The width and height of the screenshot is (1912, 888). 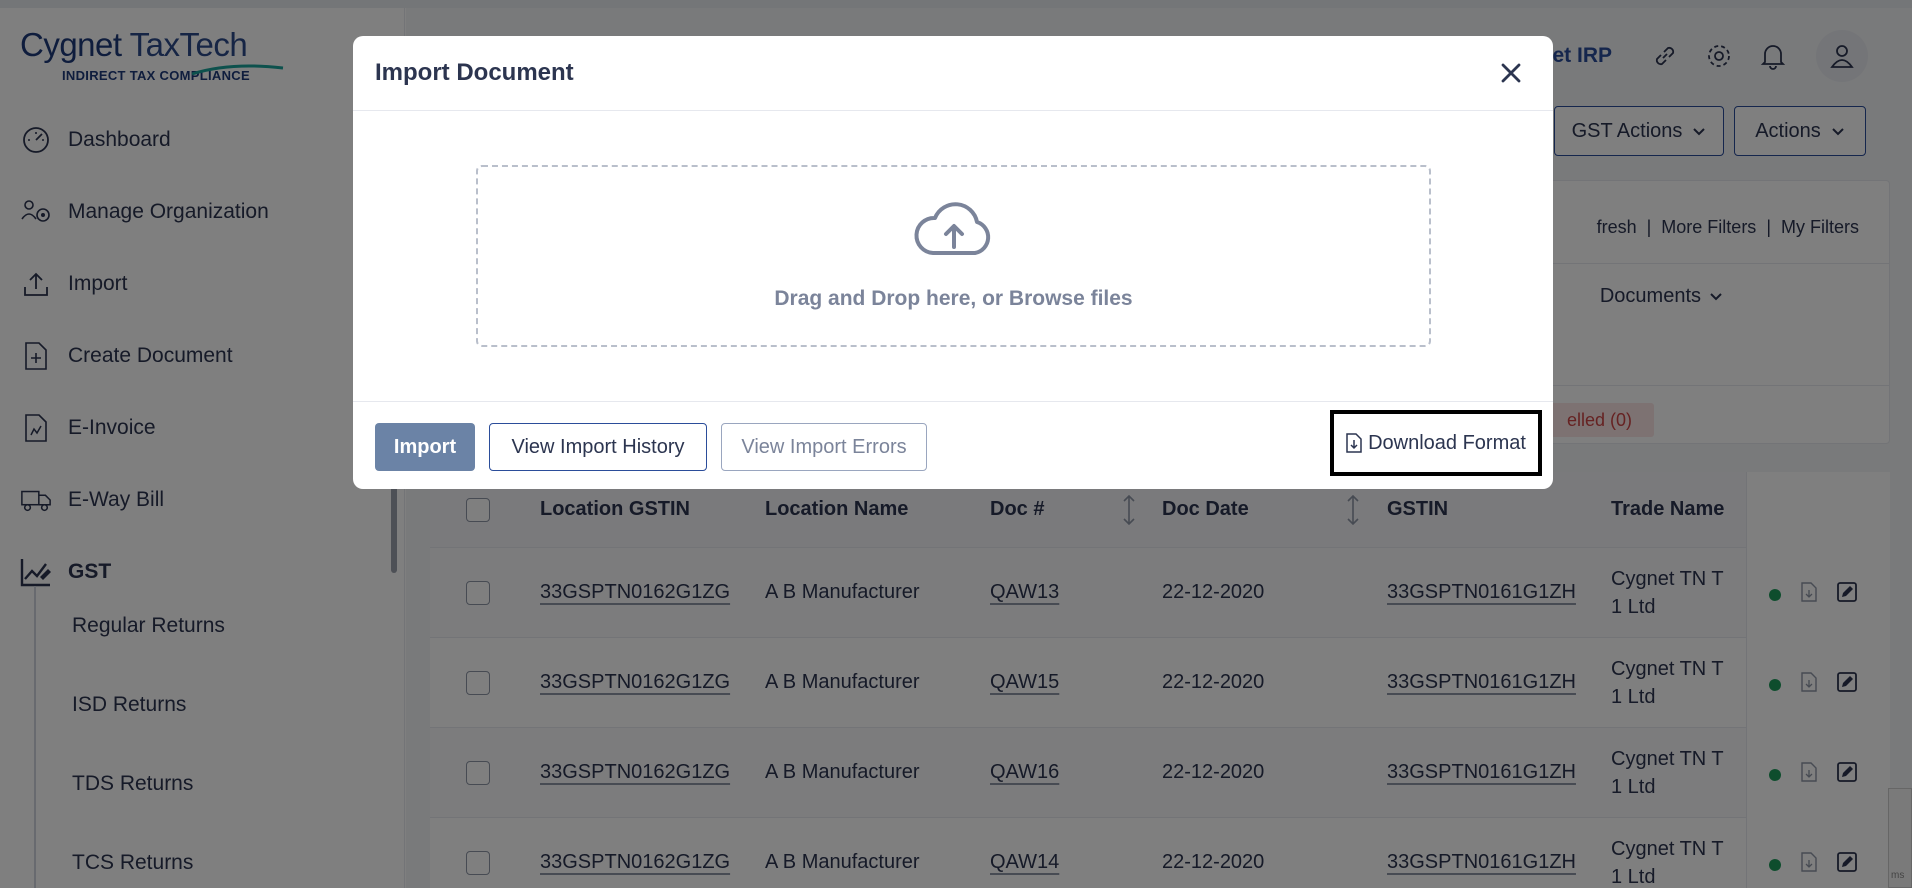 I want to click on view-import-errors-button: View Import Errors, so click(x=824, y=447).